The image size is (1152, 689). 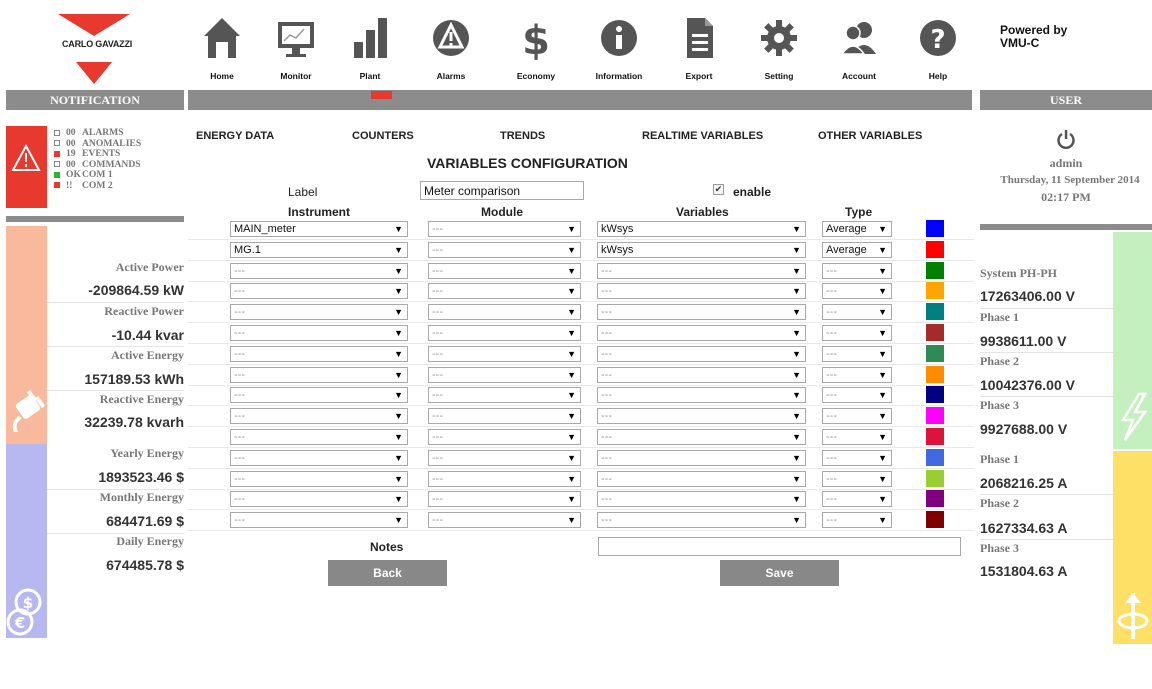 What do you see at coordinates (779, 48) in the screenshot?
I see `nav-setting: Setting` at bounding box center [779, 48].